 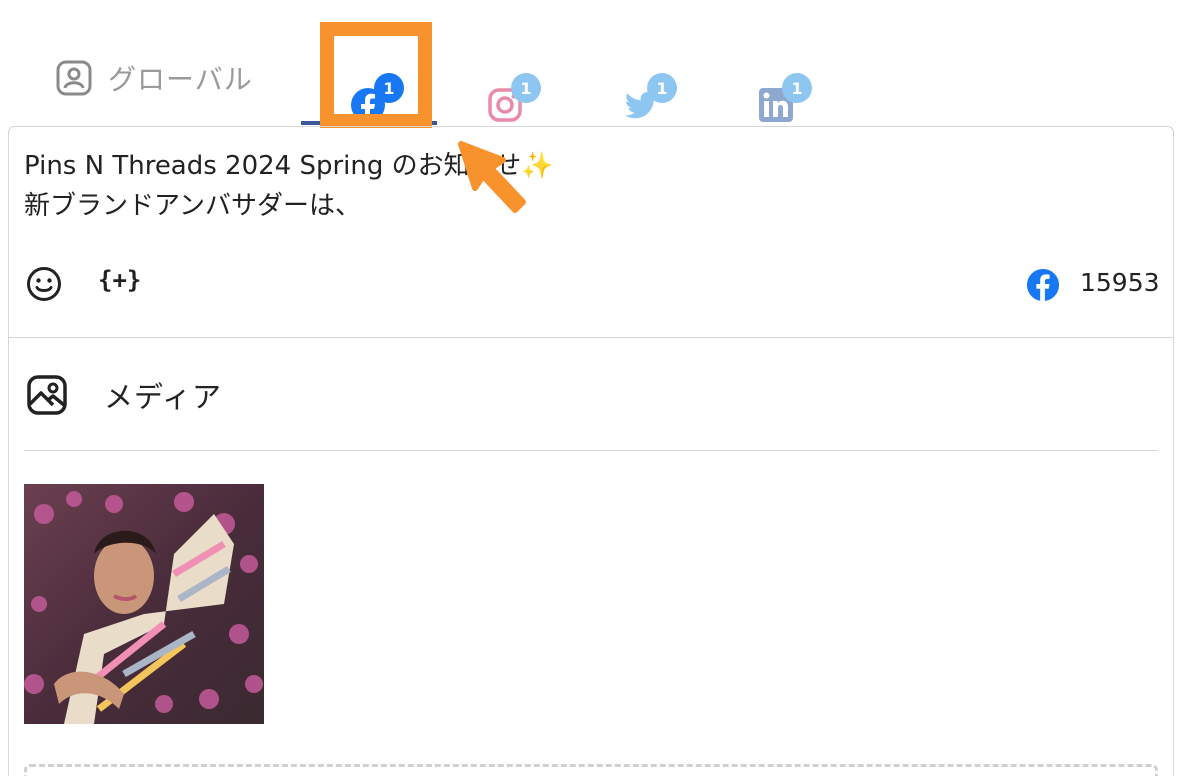 What do you see at coordinates (74, 78) in the screenshot?
I see `user-card-icon` at bounding box center [74, 78].